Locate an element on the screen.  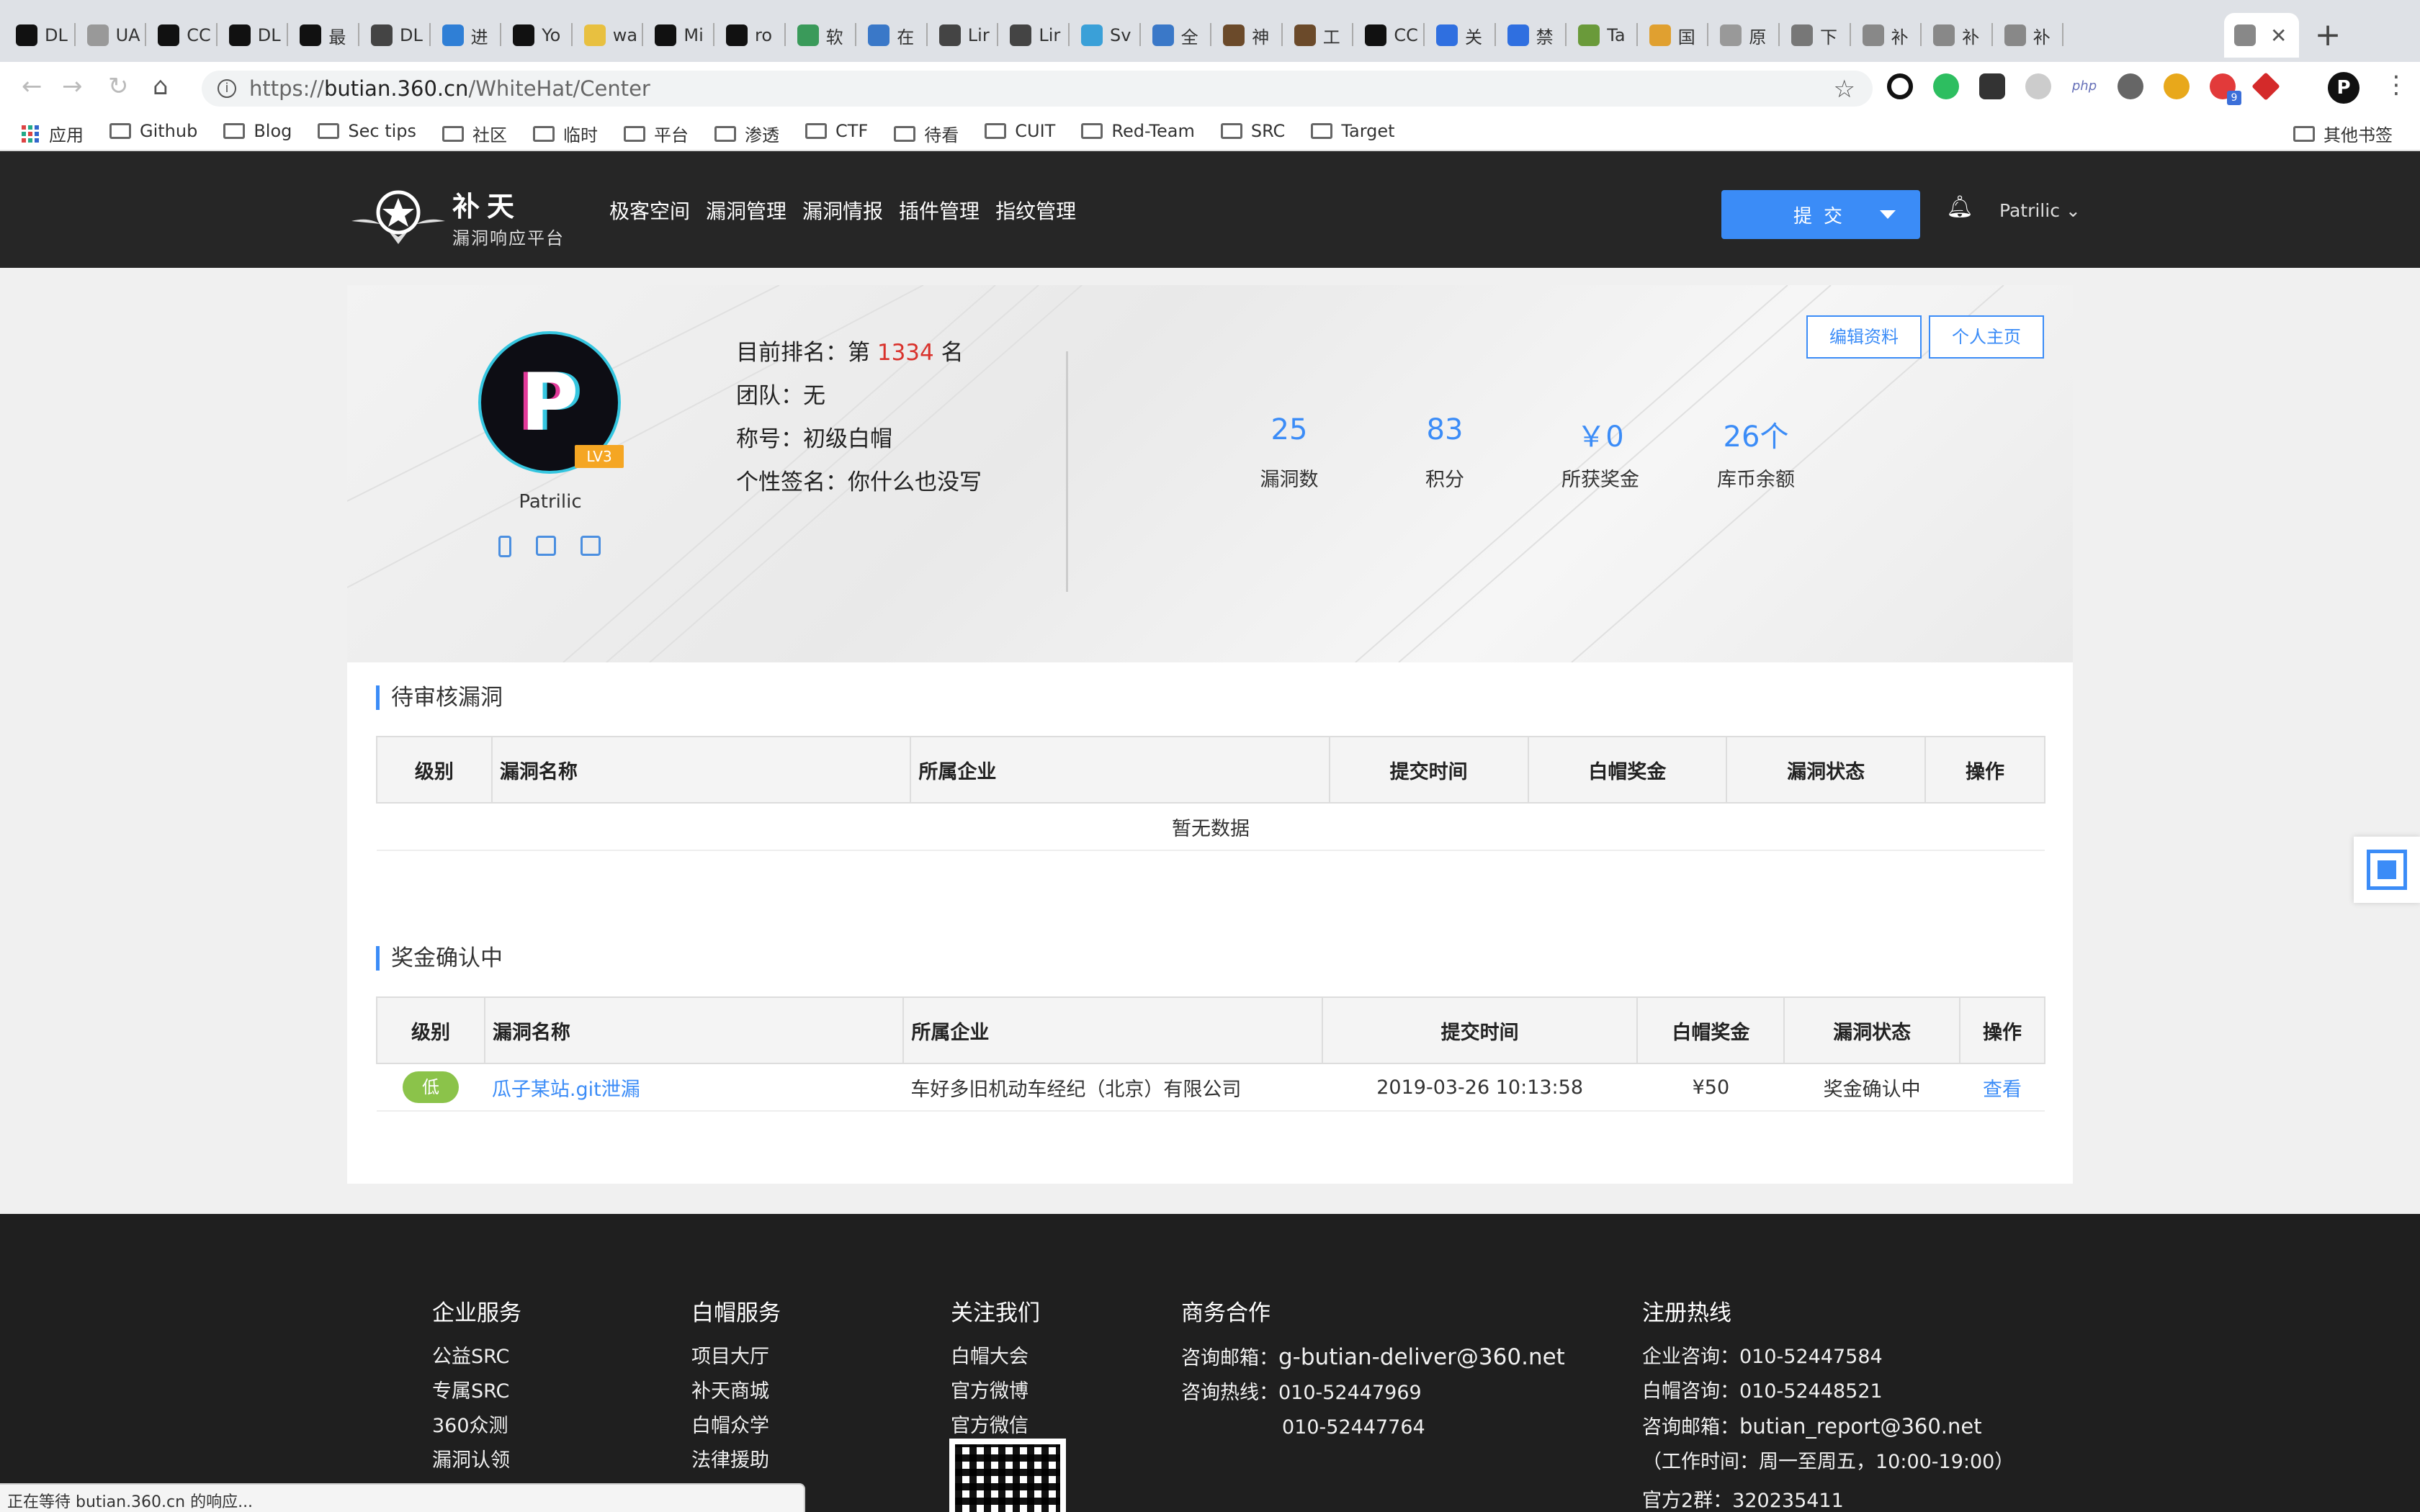
home-icon: ⌂ is located at coordinates (161, 86).